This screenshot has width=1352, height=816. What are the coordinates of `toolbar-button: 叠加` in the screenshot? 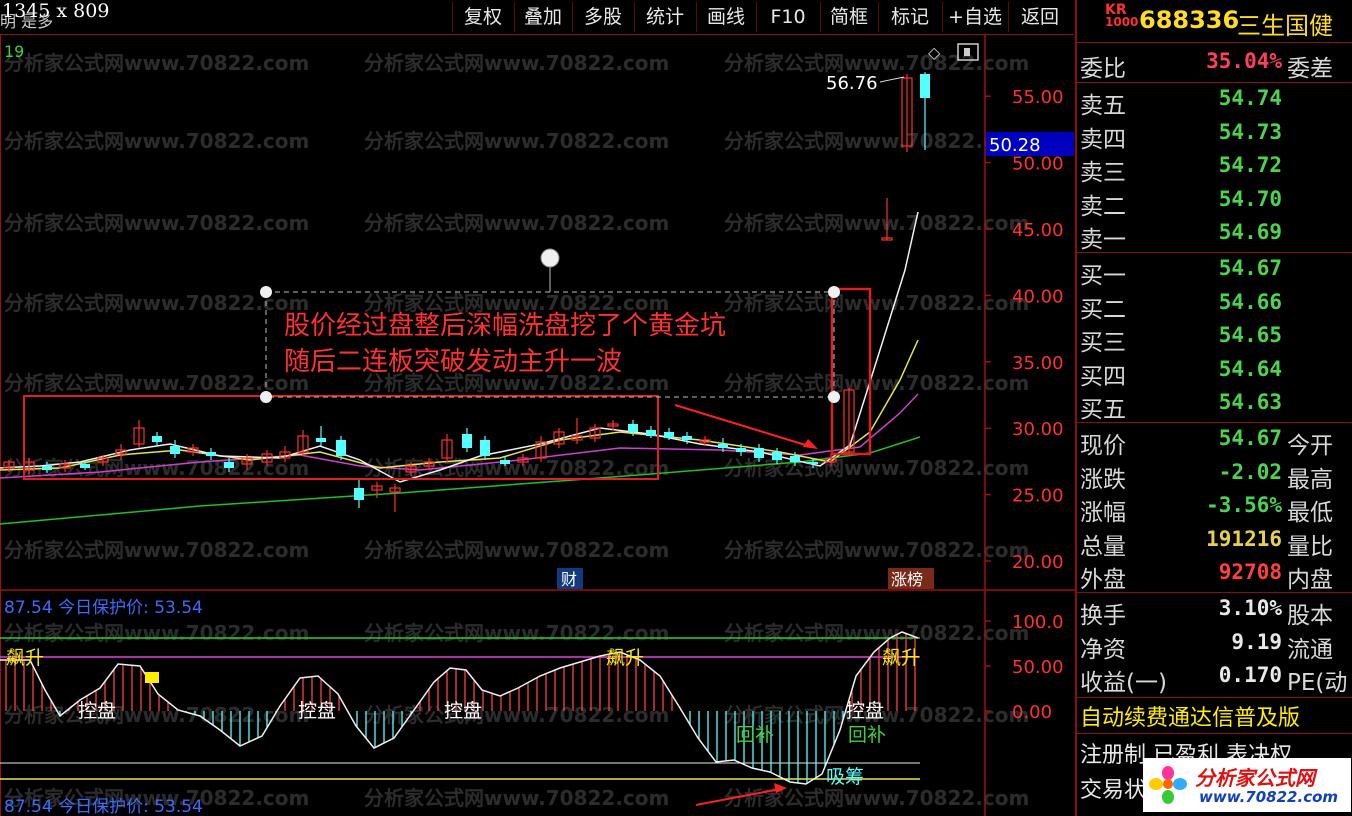 It's located at (542, 17).